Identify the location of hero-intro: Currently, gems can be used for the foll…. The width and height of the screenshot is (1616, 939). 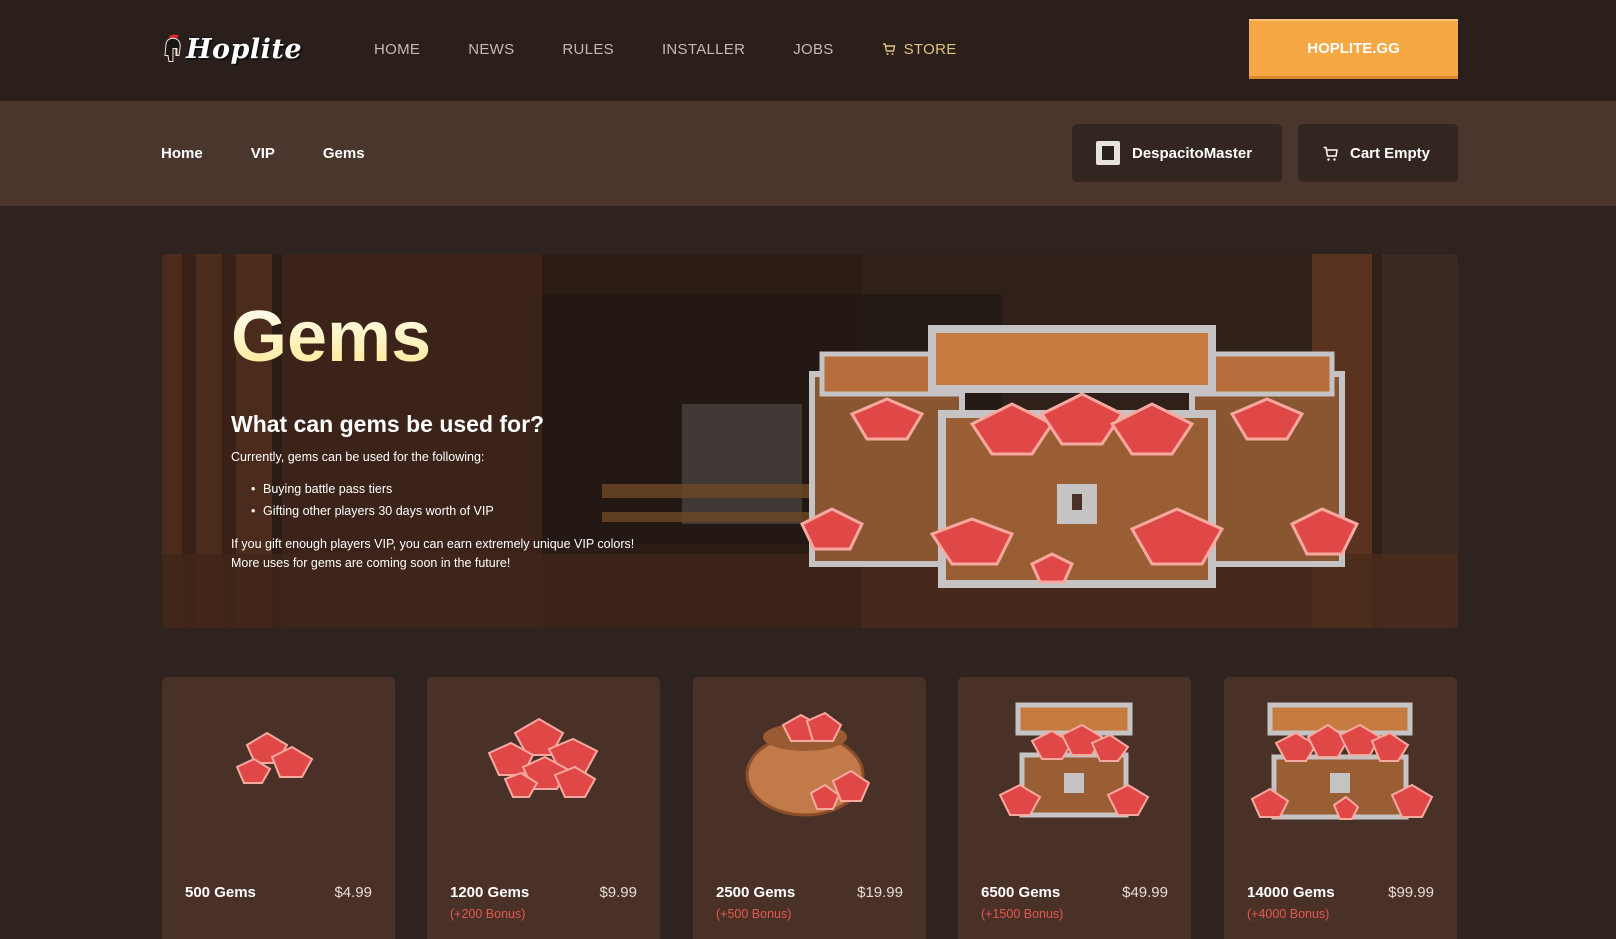
(358, 457).